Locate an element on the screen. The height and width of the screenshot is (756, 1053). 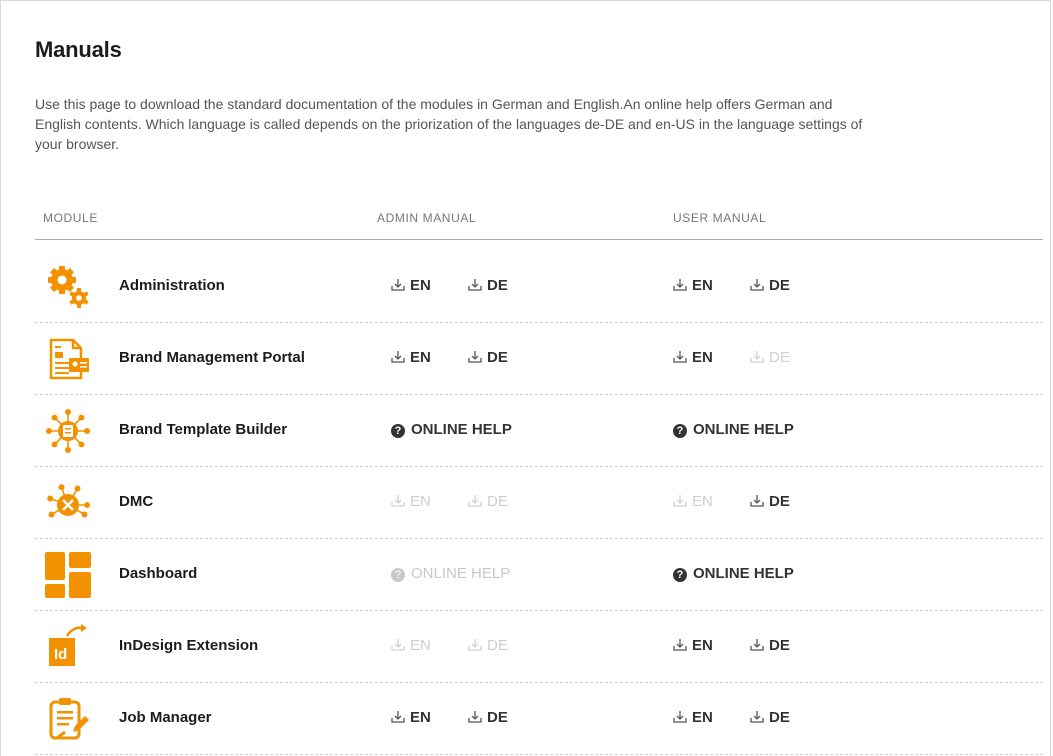
dmc-network-icon is located at coordinates (68, 503).